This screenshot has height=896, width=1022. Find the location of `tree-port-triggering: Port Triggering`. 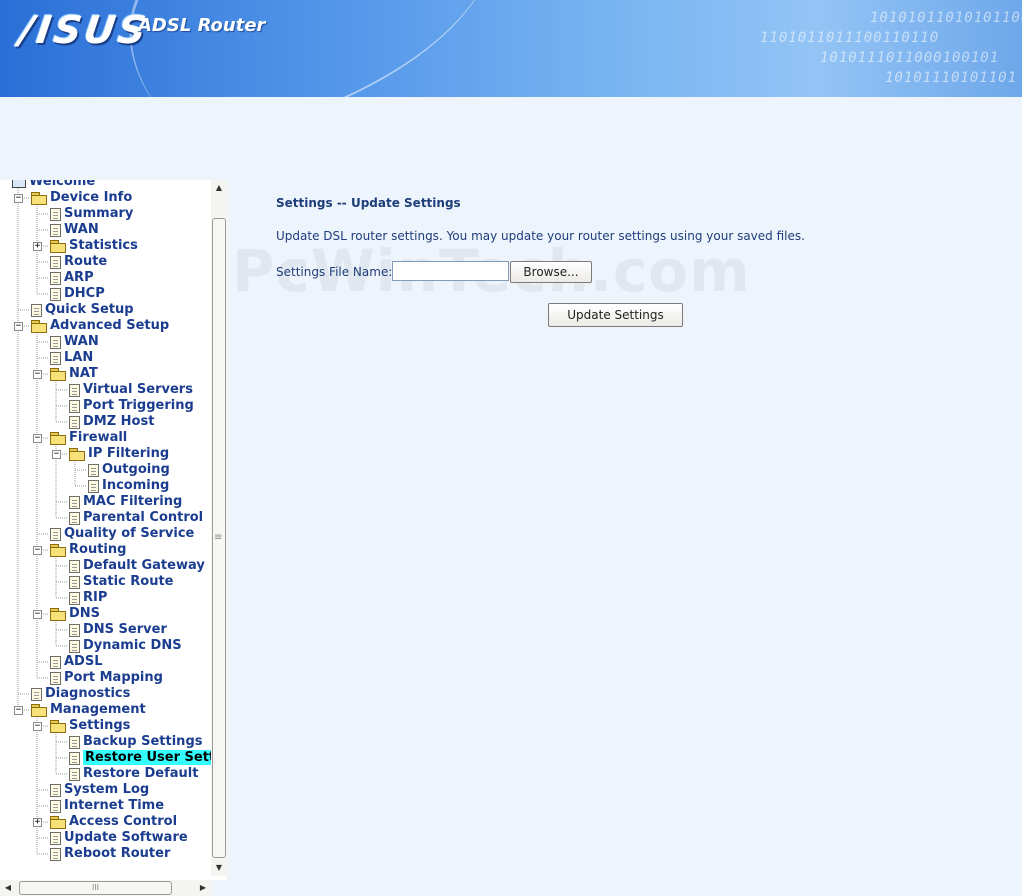

tree-port-triggering: Port Triggering is located at coordinates (131, 406).